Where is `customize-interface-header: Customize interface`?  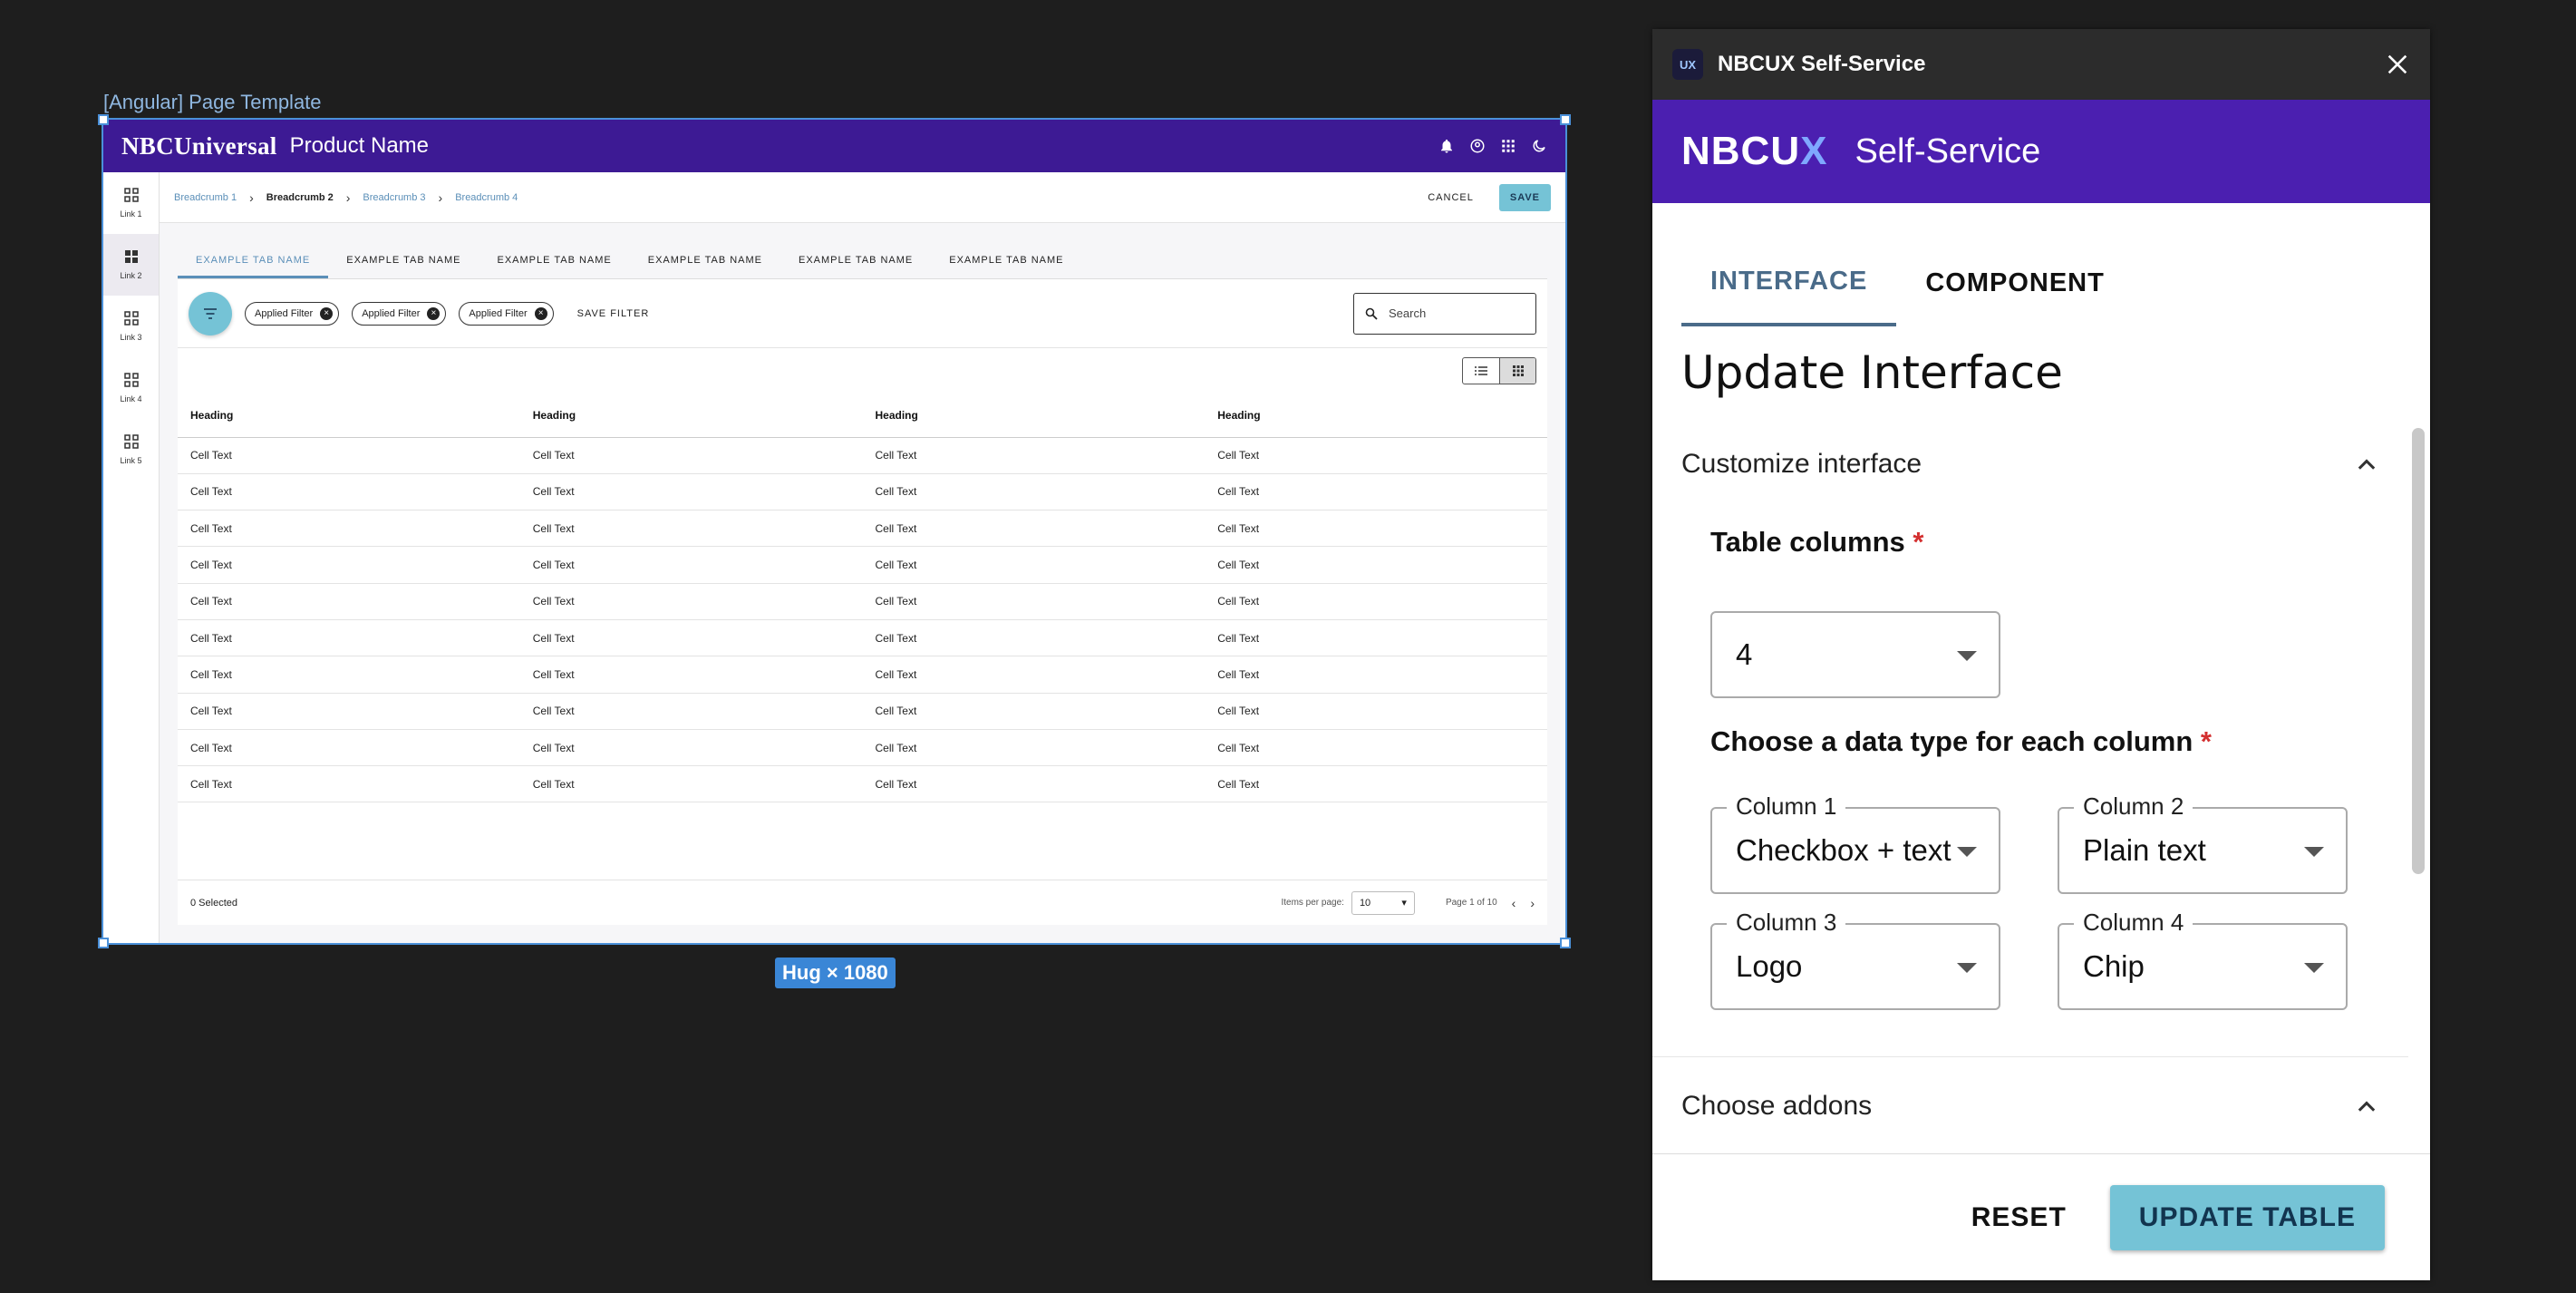
customize-interface-header: Customize interface is located at coordinates (2030, 464).